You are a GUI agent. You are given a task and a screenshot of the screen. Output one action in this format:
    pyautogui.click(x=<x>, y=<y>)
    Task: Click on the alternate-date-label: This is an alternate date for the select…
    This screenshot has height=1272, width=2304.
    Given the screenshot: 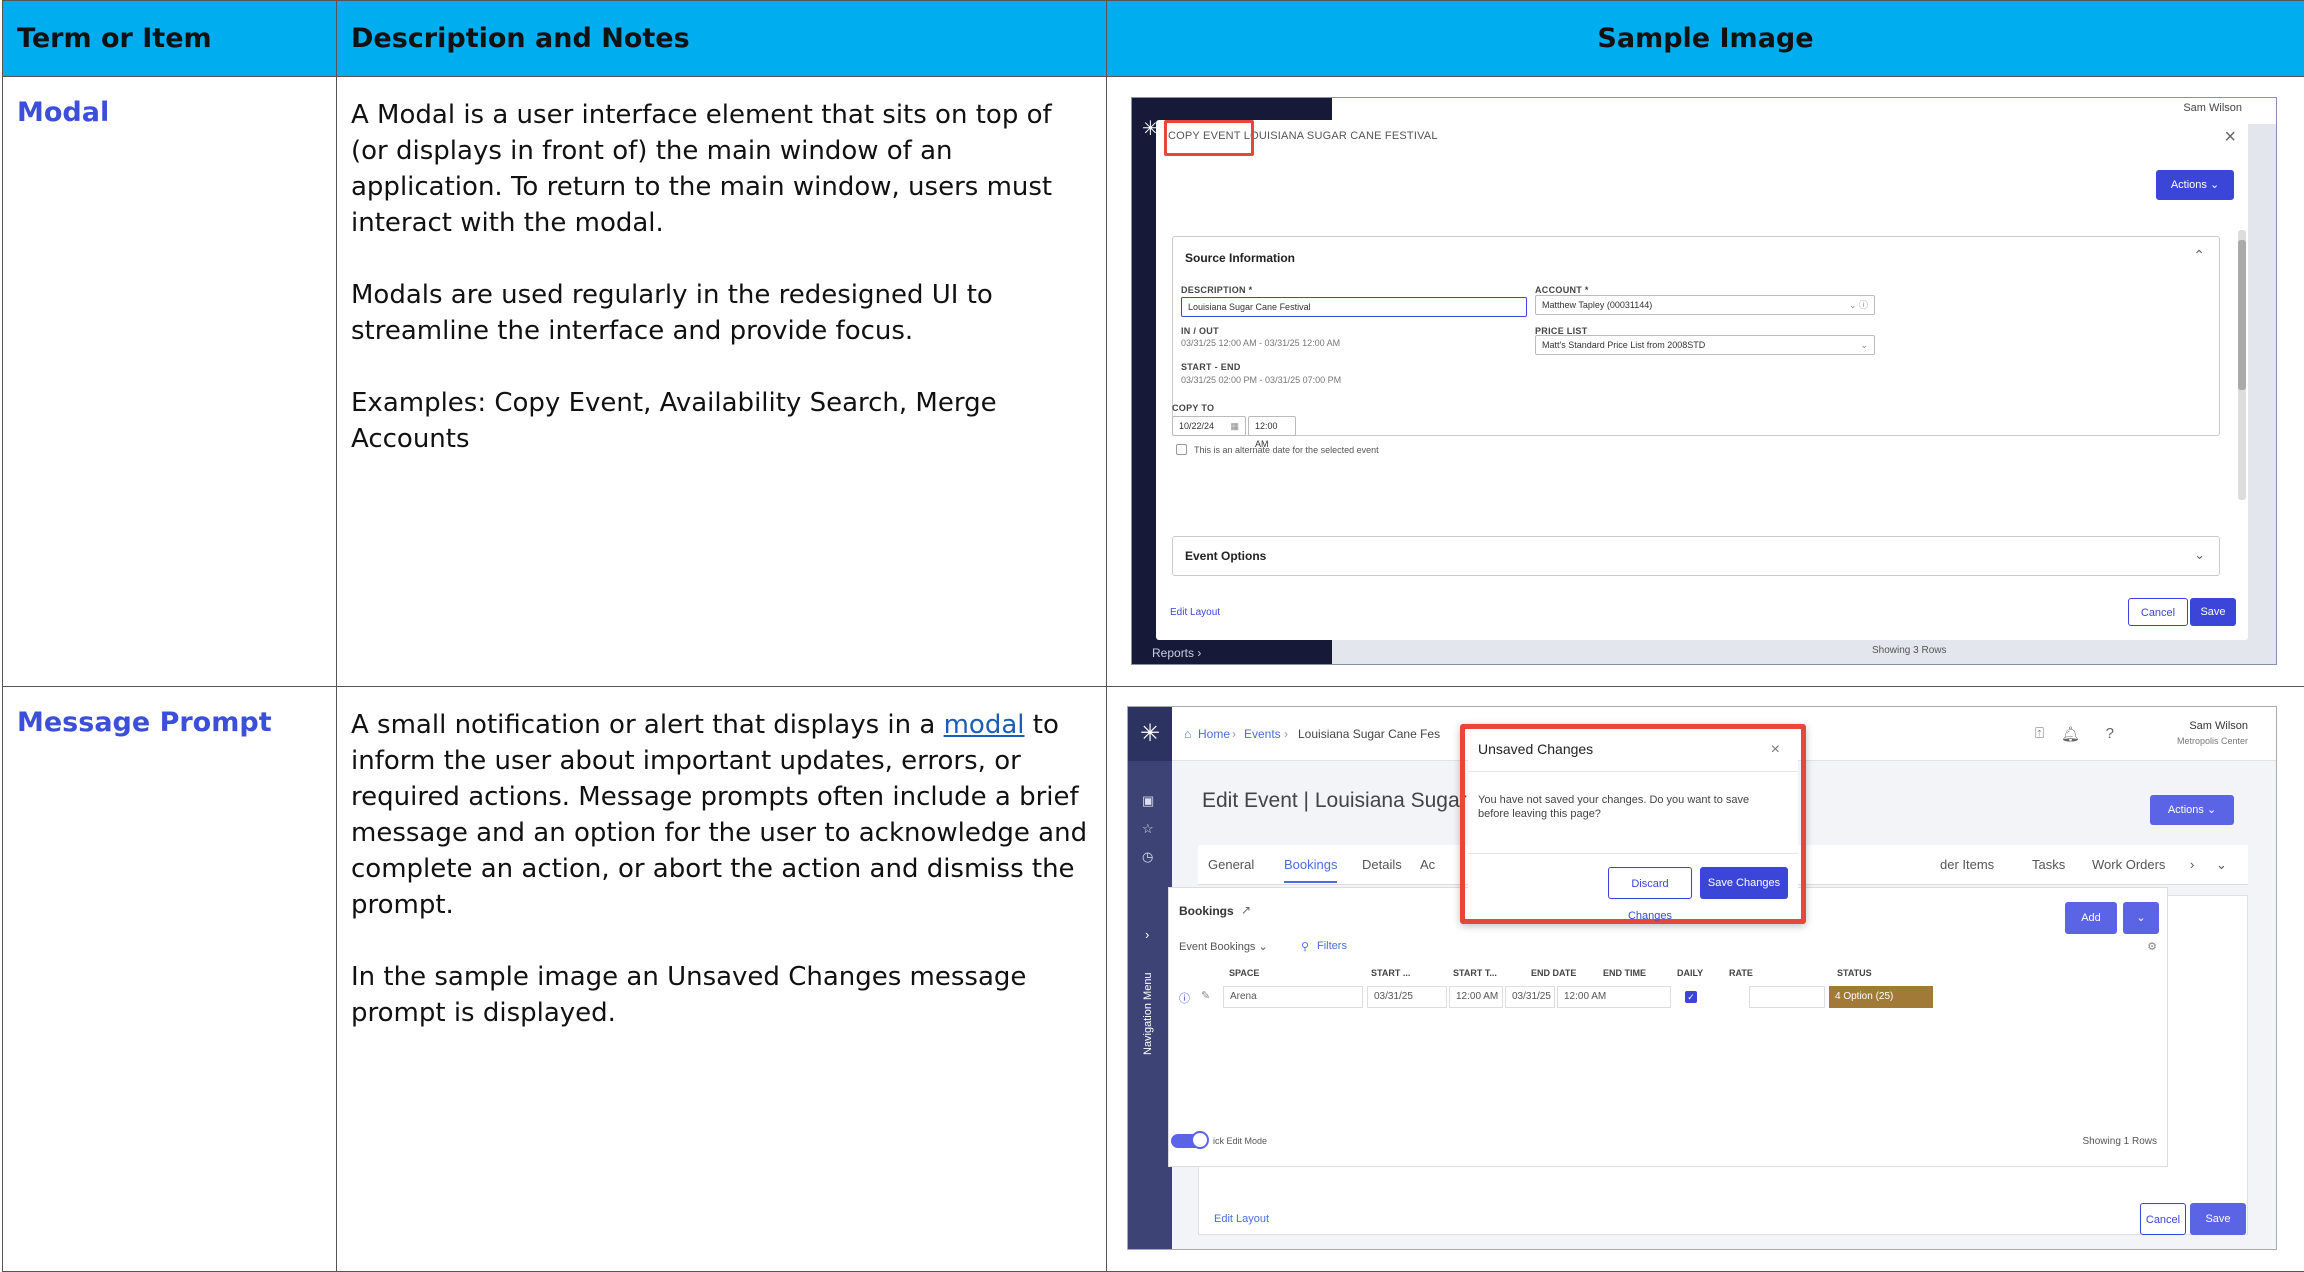 What is the action you would take?
    pyautogui.click(x=1286, y=450)
    